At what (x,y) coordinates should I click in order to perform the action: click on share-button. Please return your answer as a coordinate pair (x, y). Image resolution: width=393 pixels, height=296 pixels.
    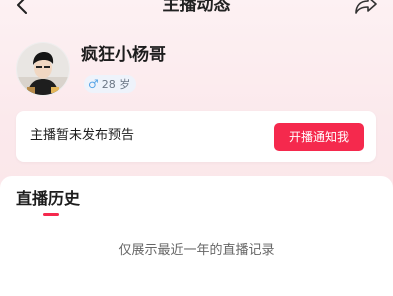
    Looking at the image, I should click on (366, 8).